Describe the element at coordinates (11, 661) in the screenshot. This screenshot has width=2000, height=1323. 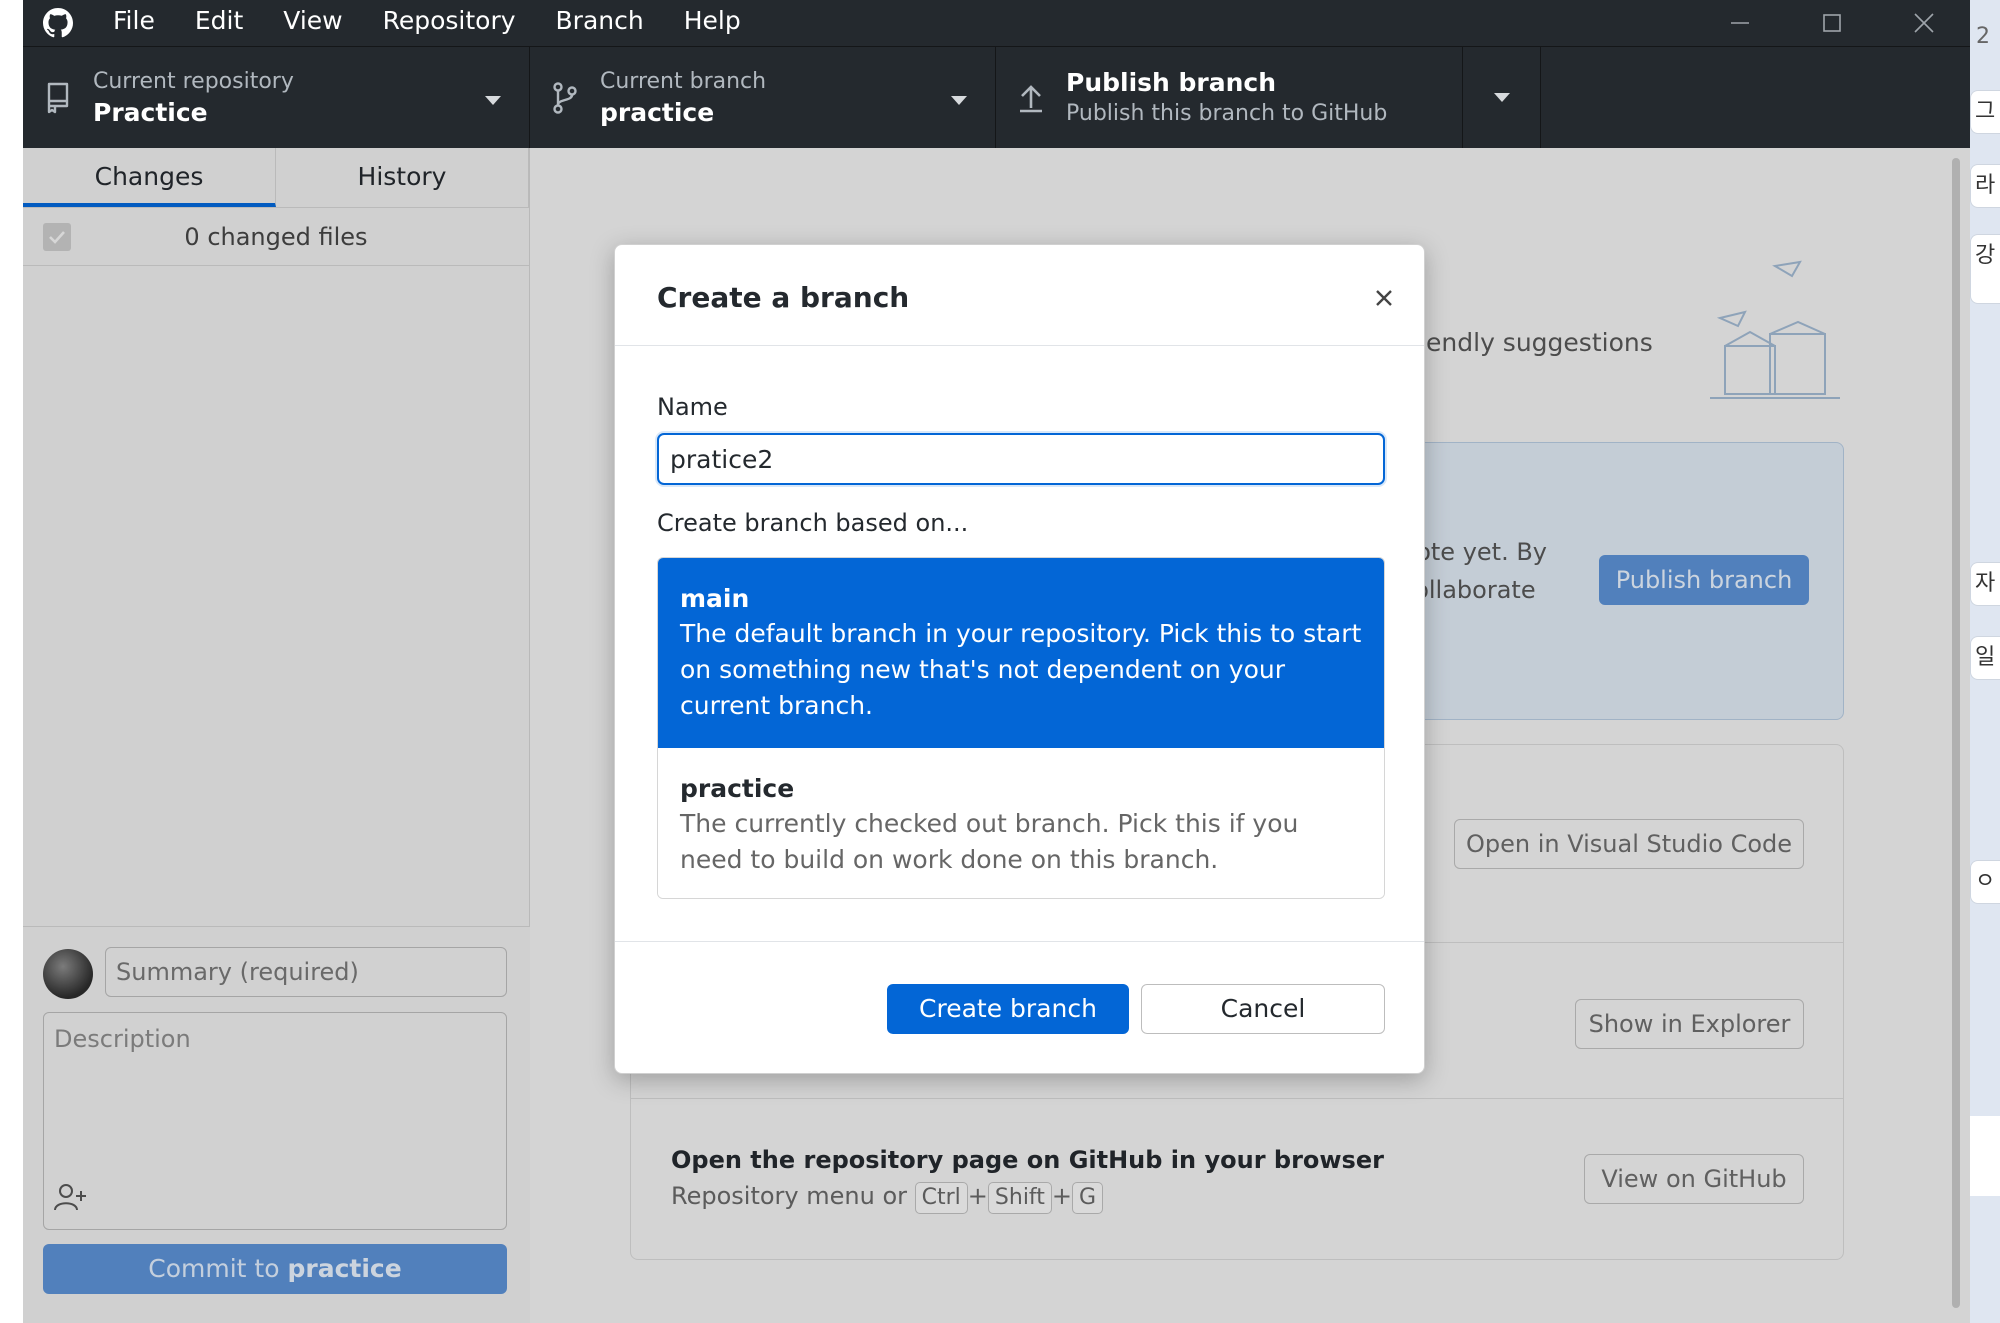
I see `desktop-left-strip` at that location.